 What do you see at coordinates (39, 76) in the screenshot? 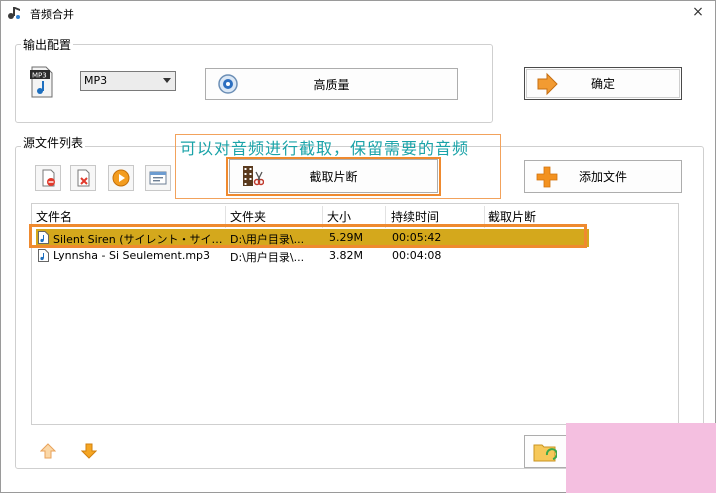
I see `mp3-icon-label: MP3` at bounding box center [39, 76].